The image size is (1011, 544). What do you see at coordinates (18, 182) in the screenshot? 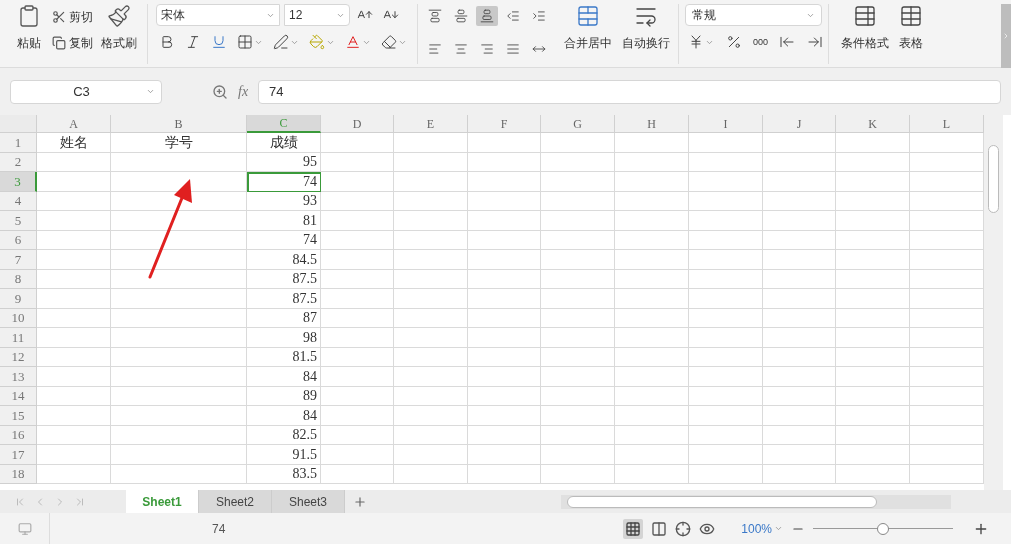
I see `row-header: 3` at bounding box center [18, 182].